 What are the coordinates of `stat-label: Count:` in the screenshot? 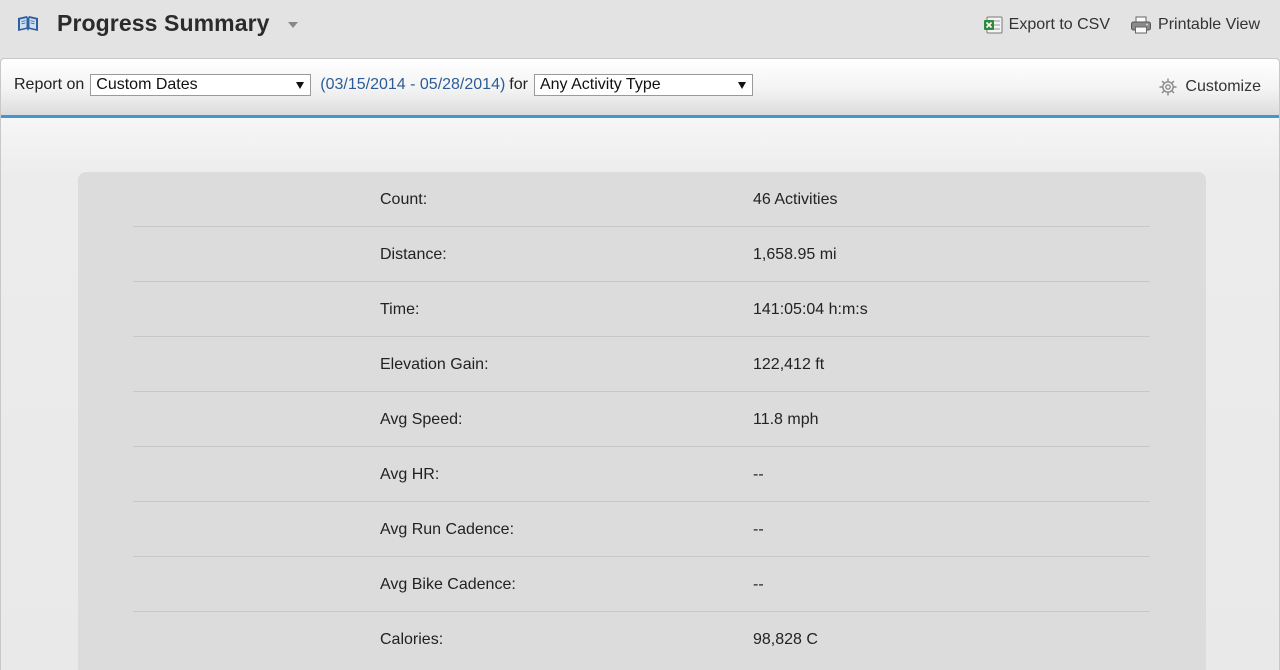 It's located at (404, 199).